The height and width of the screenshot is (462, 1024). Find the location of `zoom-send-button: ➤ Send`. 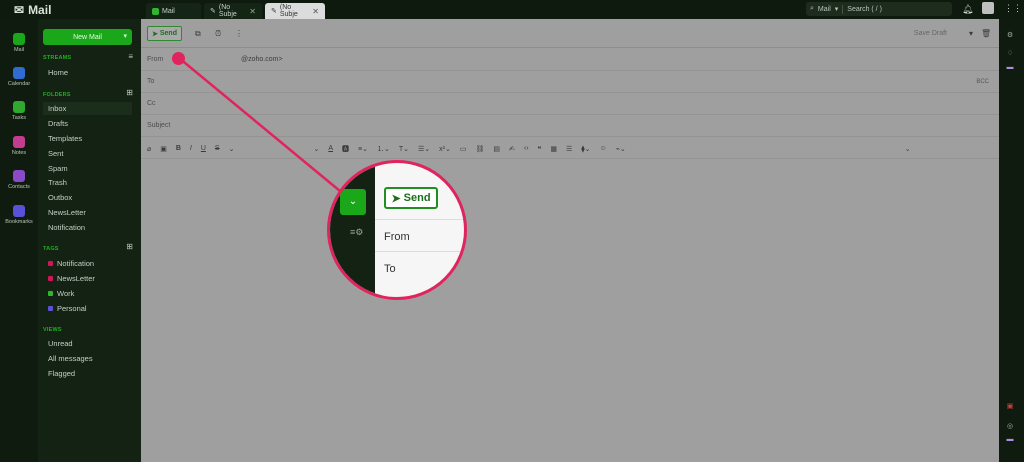

zoom-send-button: ➤ Send is located at coordinates (411, 198).